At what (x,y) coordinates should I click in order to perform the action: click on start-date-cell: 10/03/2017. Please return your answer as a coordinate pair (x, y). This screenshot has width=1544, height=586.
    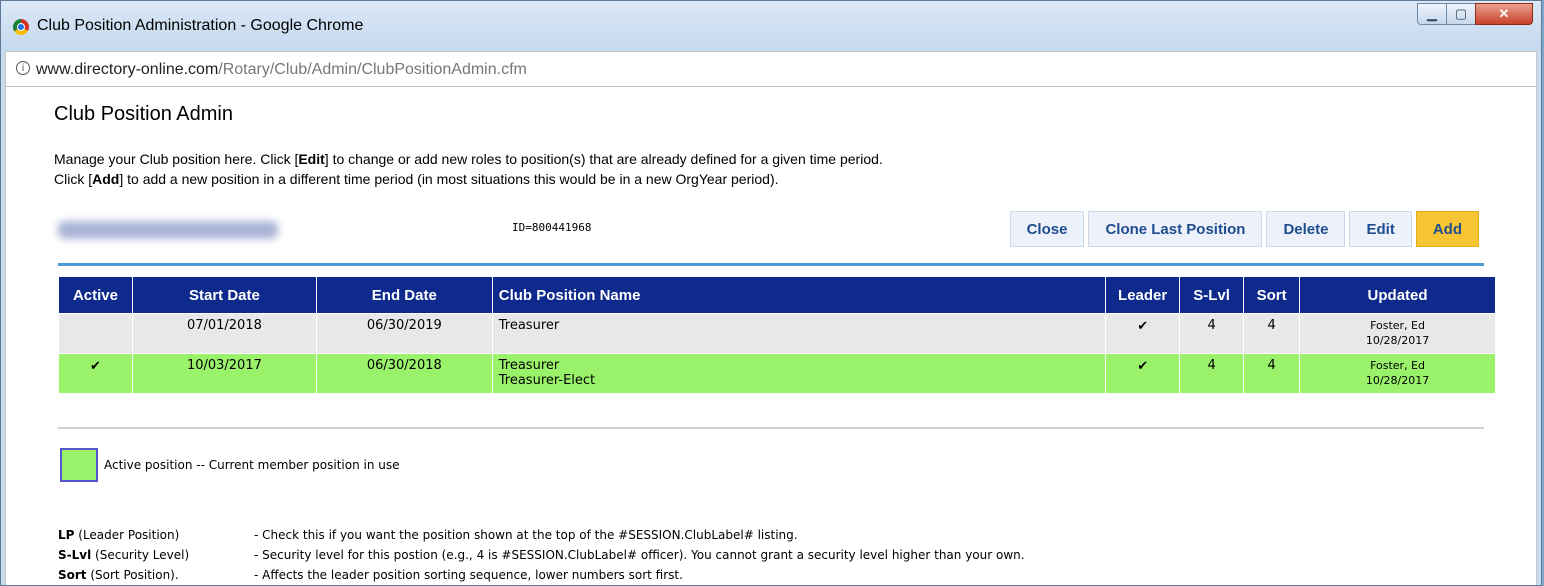
    Looking at the image, I should click on (224, 373).